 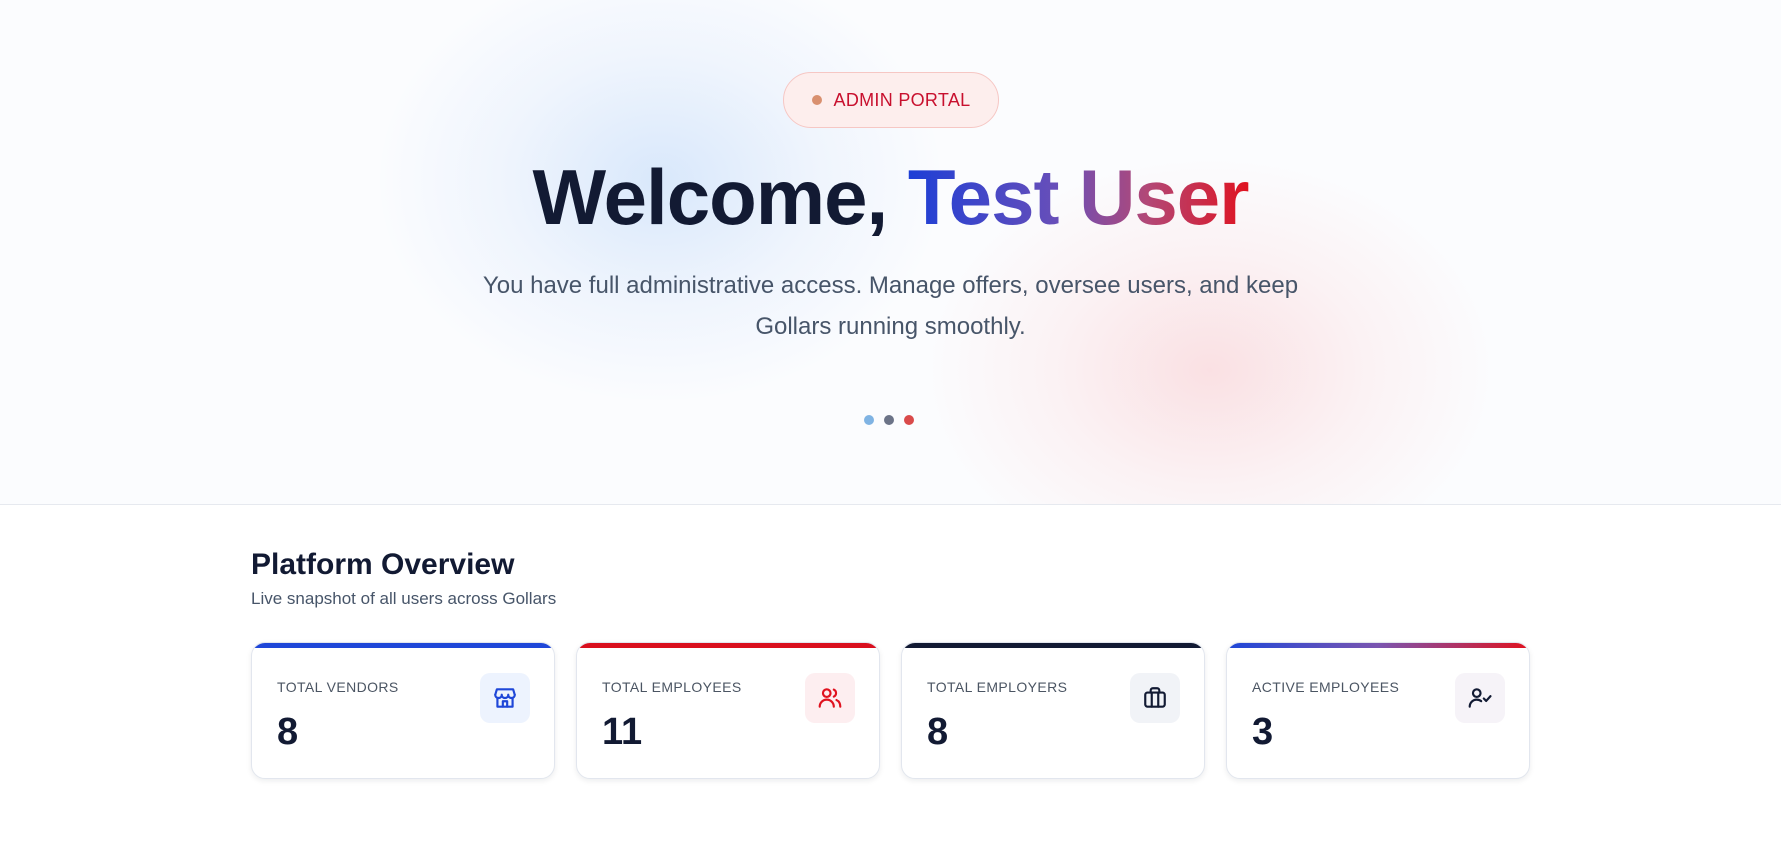 I want to click on welcome-user-name: Test User, so click(x=1078, y=197).